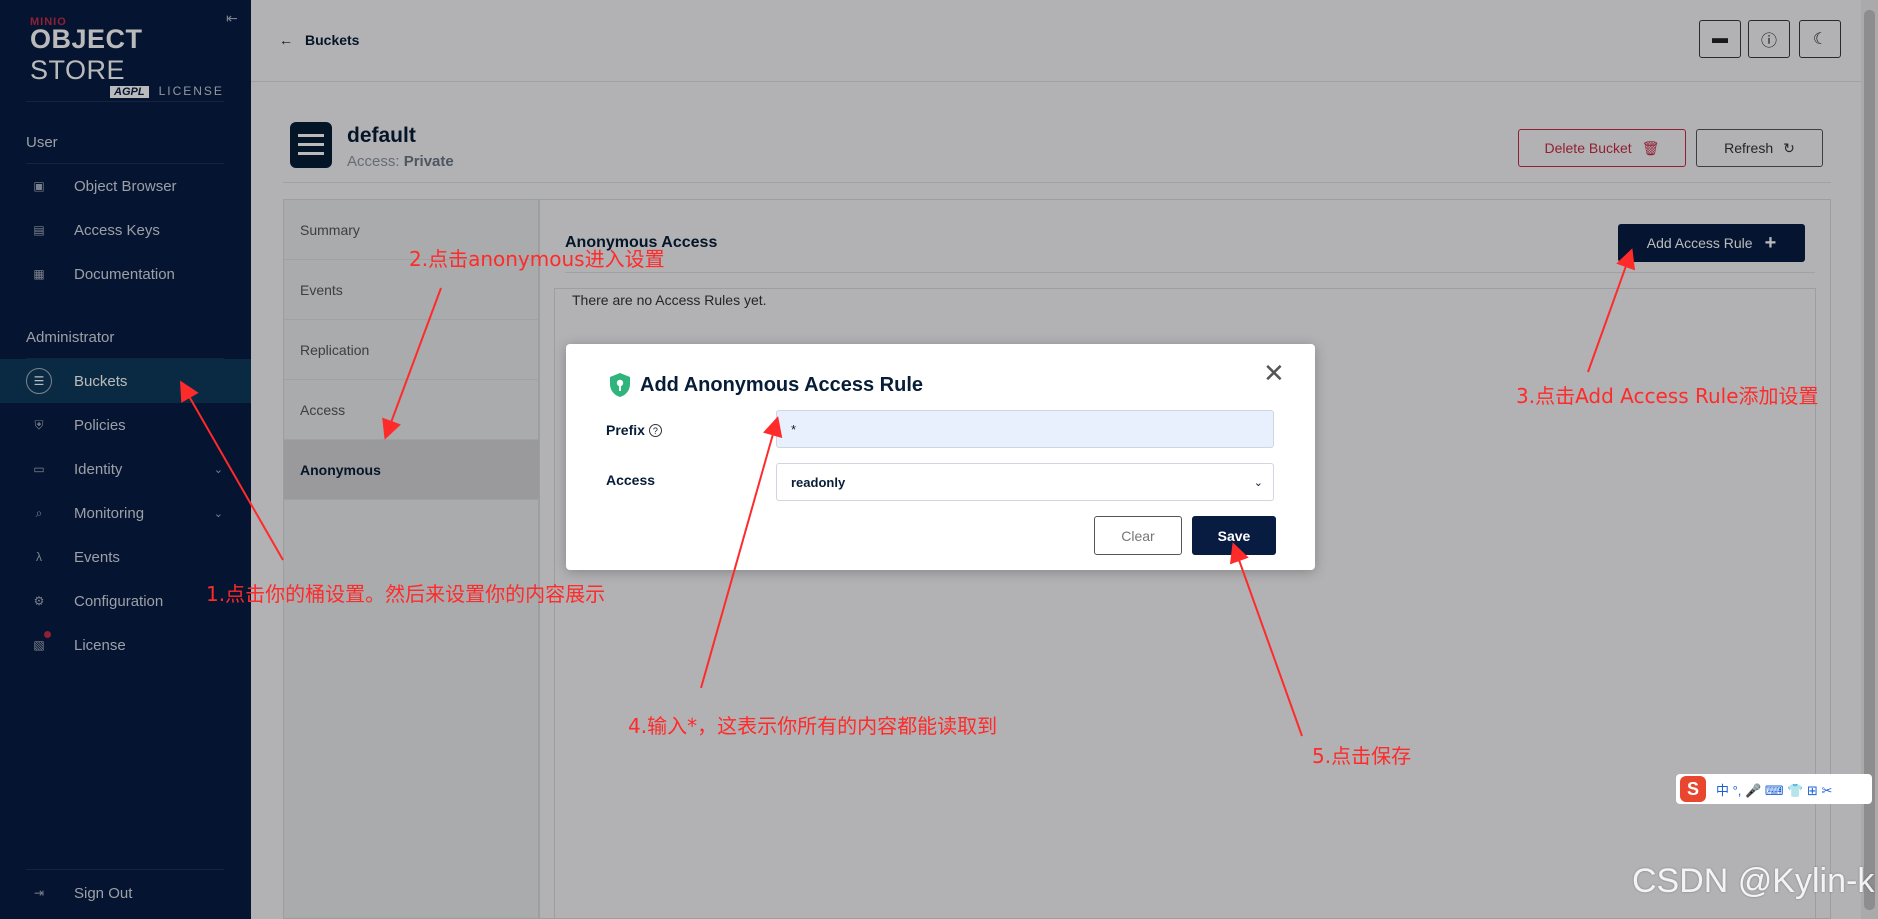 The height and width of the screenshot is (919, 1878). What do you see at coordinates (1266, 639) in the screenshot?
I see `arrow-step5` at bounding box center [1266, 639].